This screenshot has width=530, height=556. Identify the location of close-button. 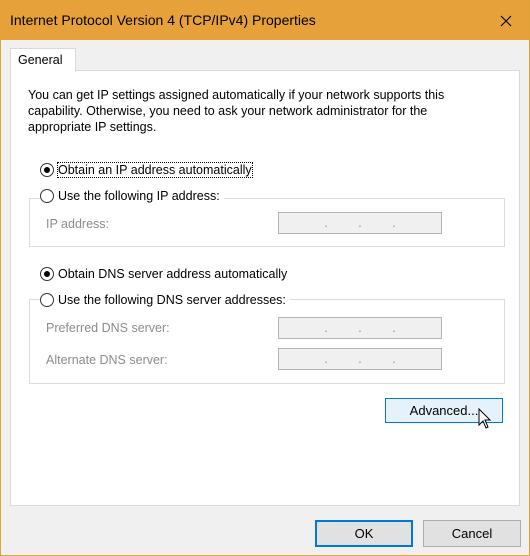
(506, 20).